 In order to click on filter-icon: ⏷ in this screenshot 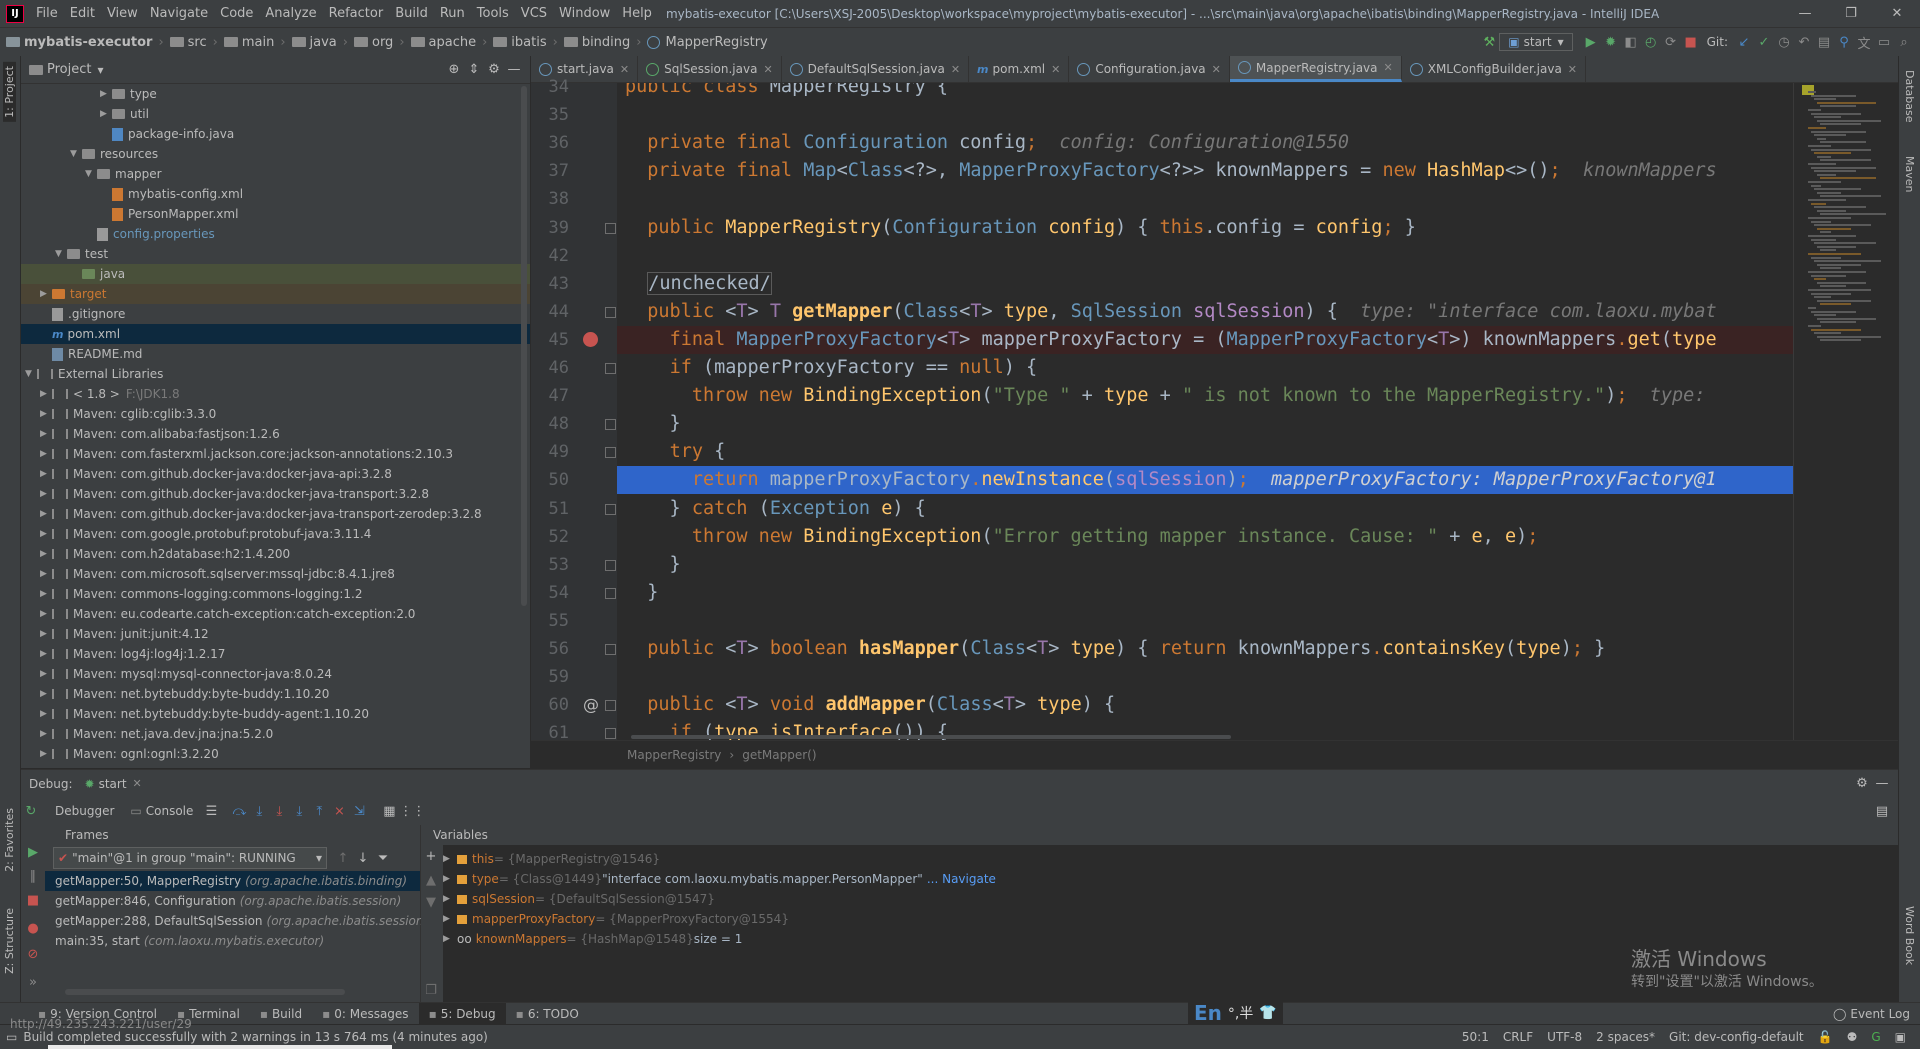, I will do `click(383, 858)`.